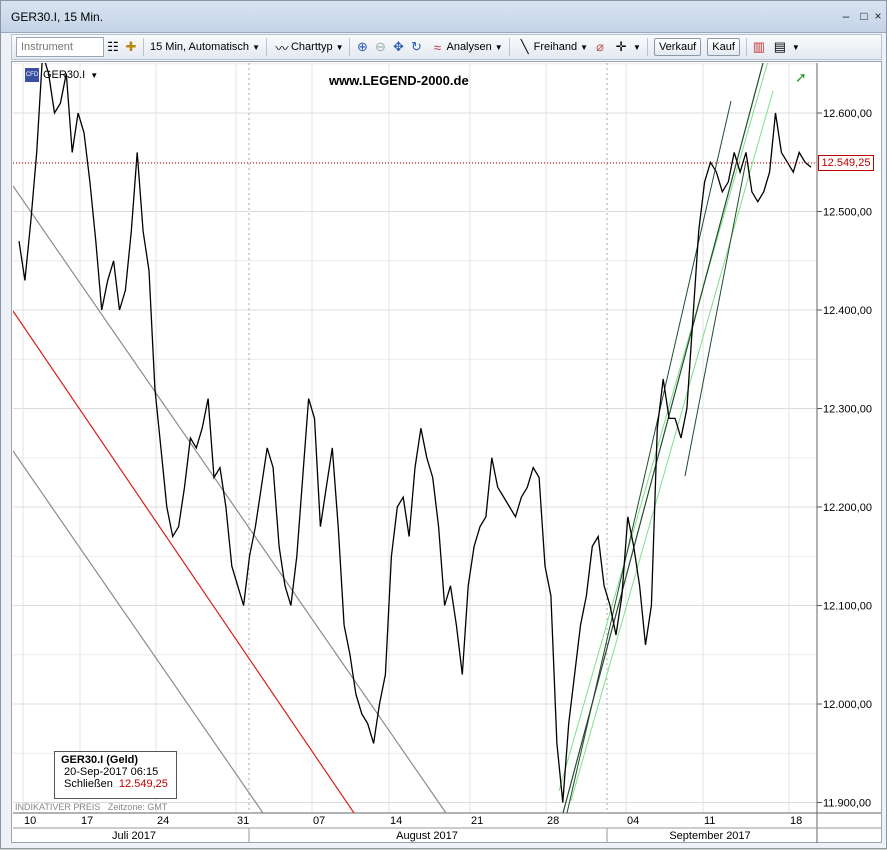 This screenshot has width=887, height=850. Describe the element at coordinates (847, 311) in the screenshot. I see `y-tick-label: 12.400,00` at that location.